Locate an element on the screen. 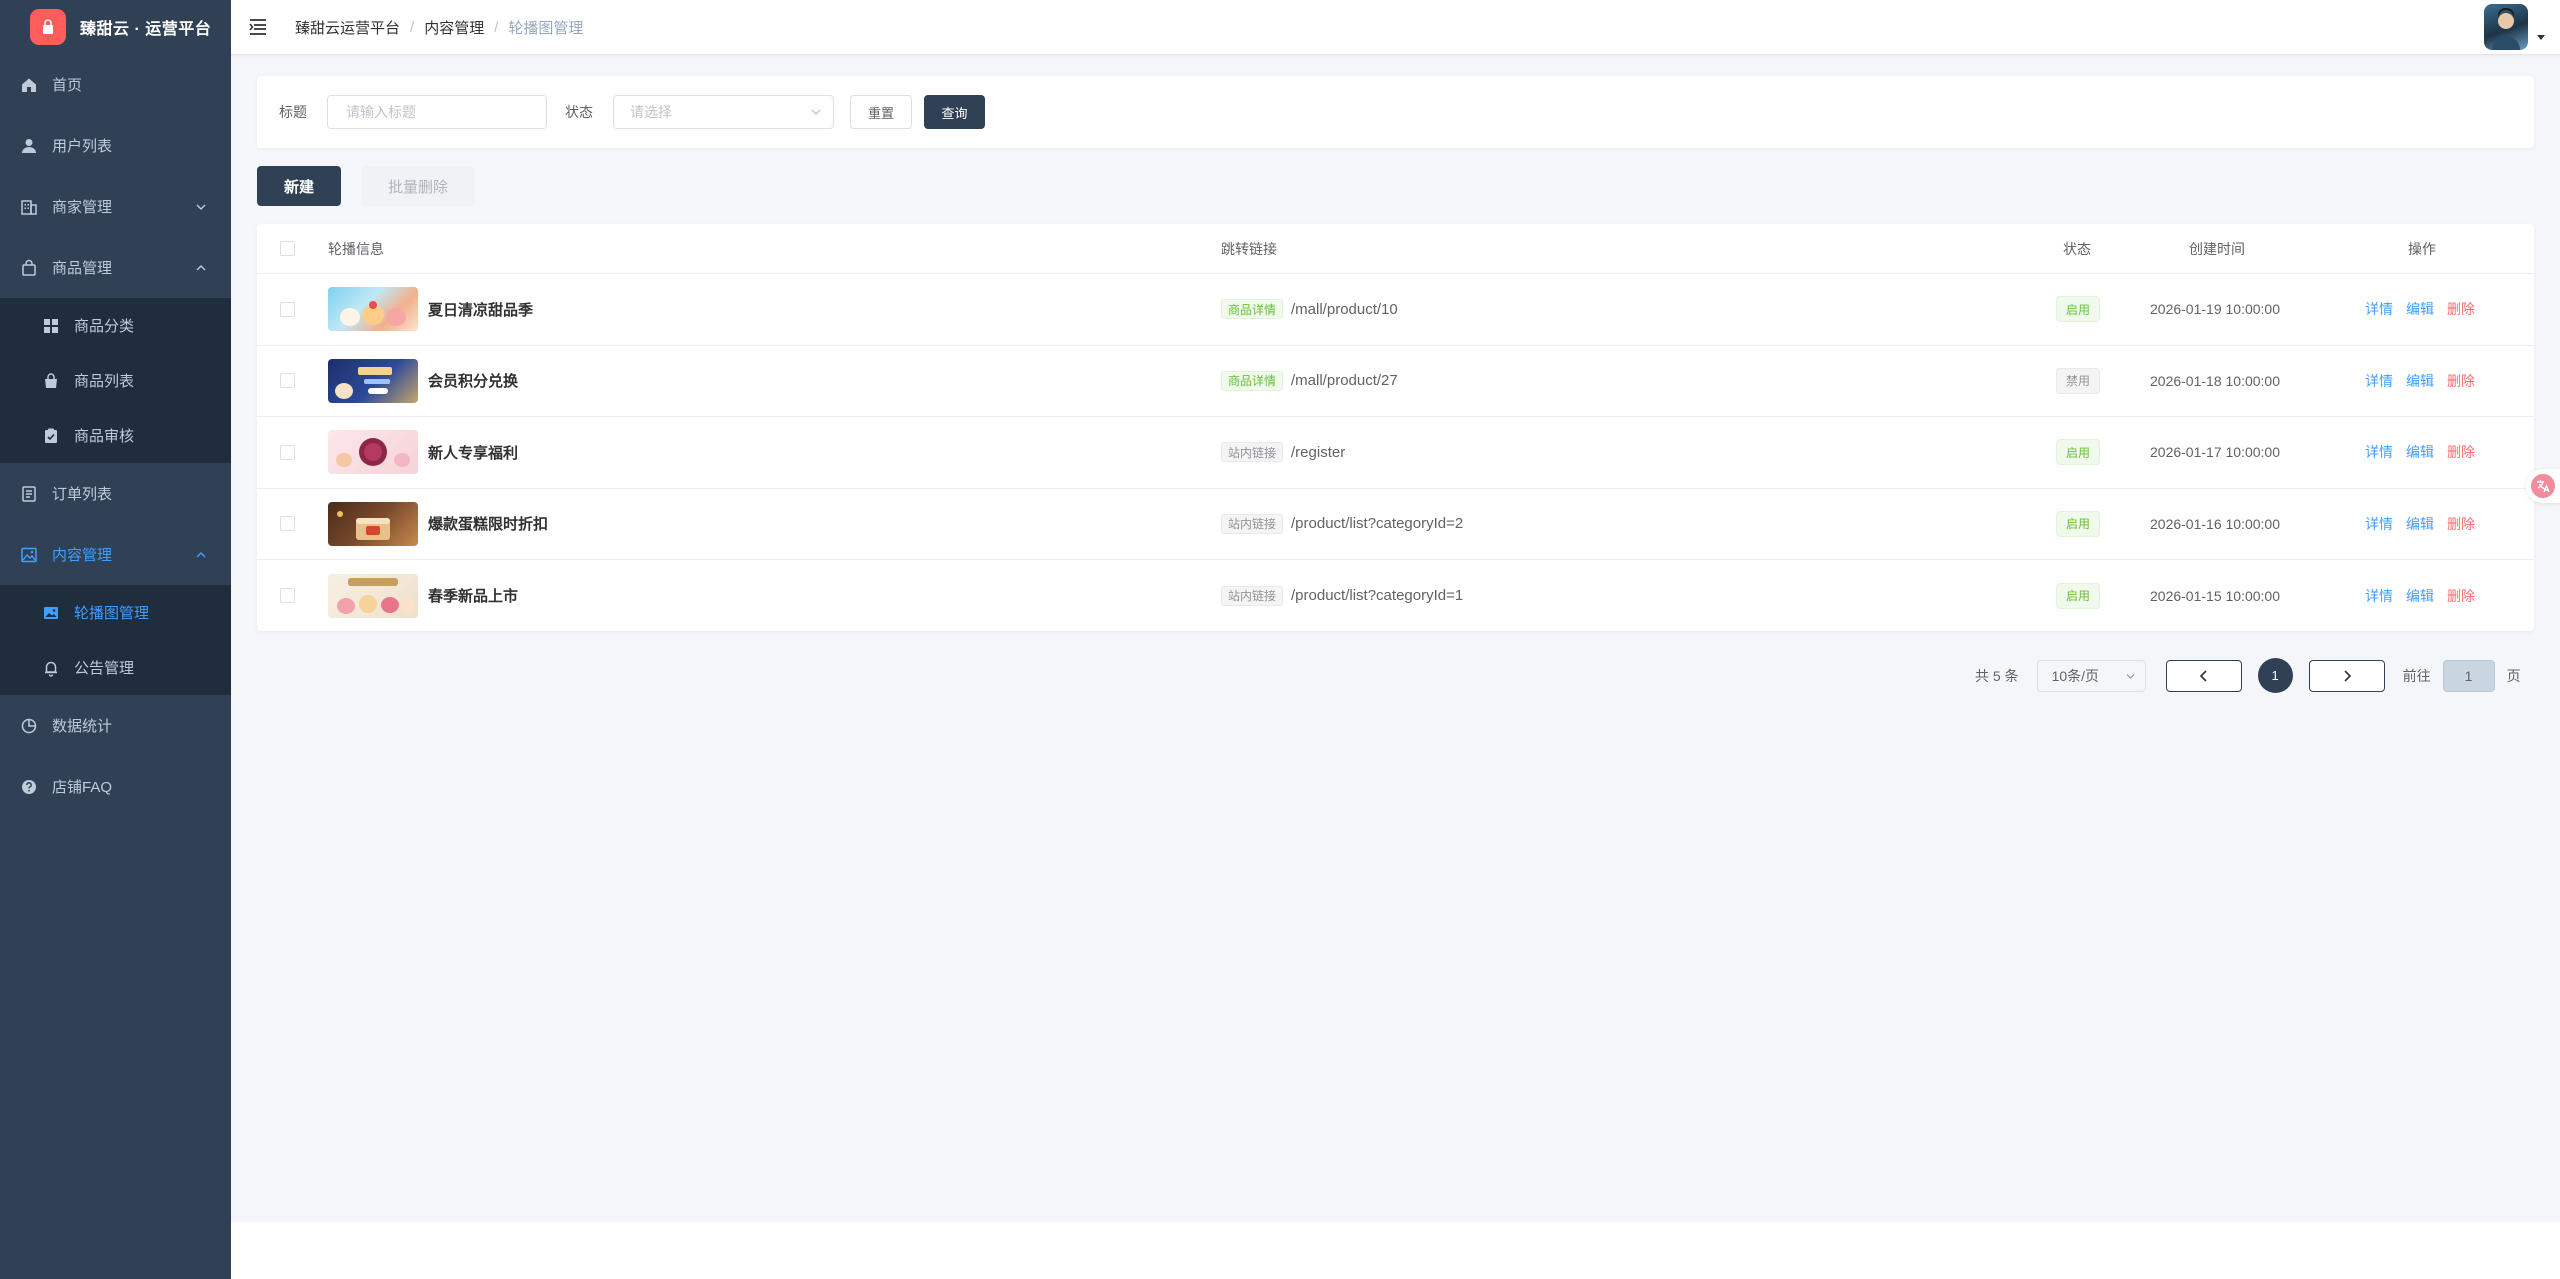 The height and width of the screenshot is (1279, 2560). status-select: 请选择 is located at coordinates (723, 112).